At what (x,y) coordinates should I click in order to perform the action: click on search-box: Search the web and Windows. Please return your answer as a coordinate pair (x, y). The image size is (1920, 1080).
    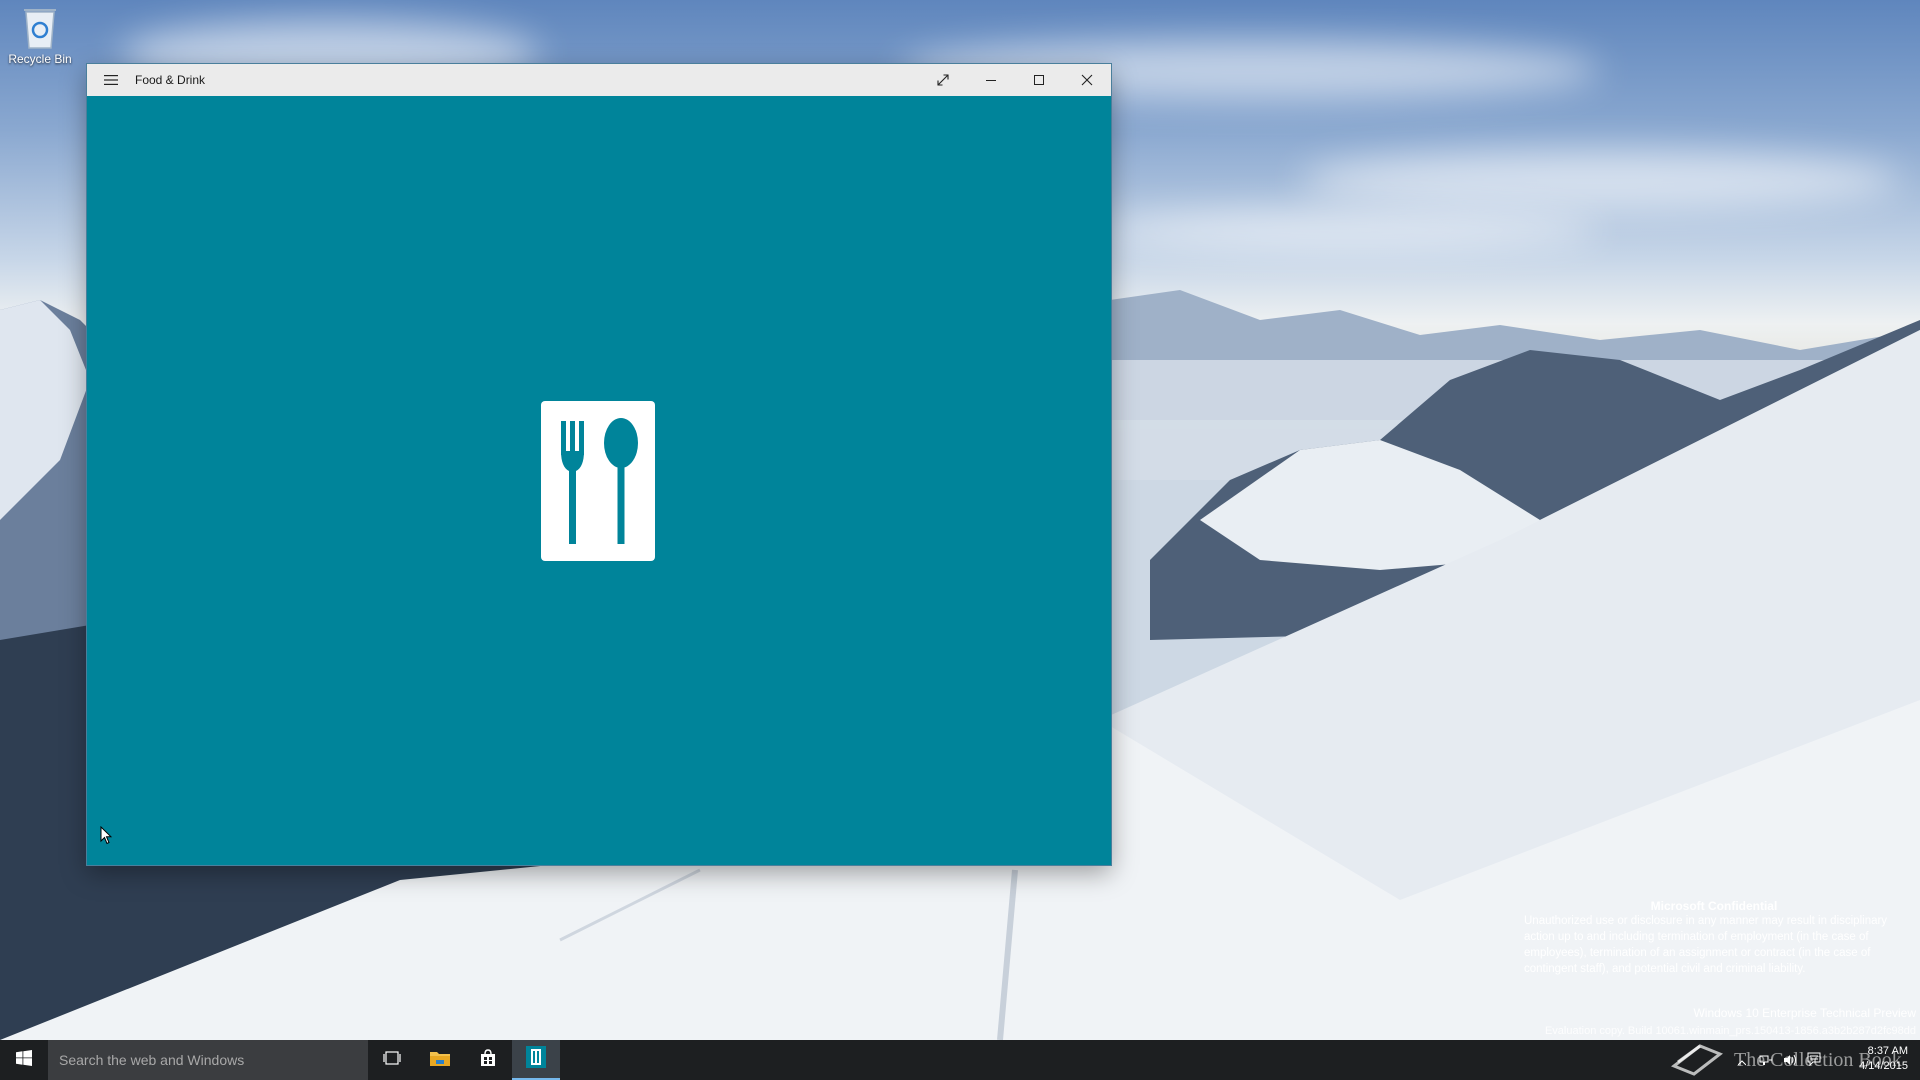
    Looking at the image, I should click on (208, 1060).